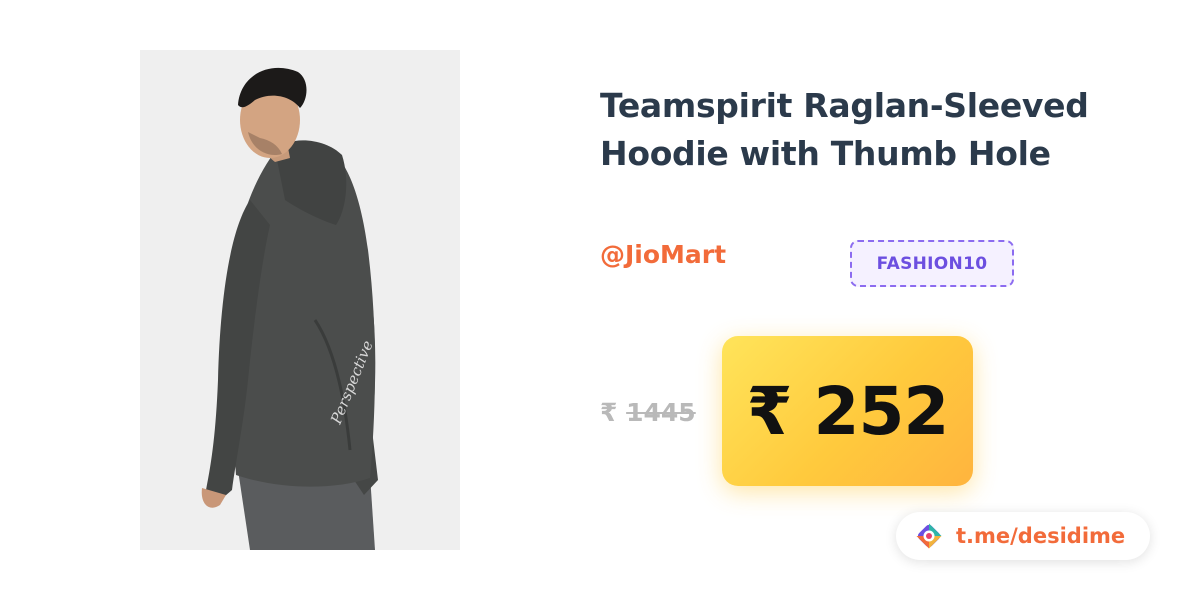 The width and height of the screenshot is (1200, 600). I want to click on deal-price: ₹ 252, so click(848, 411).